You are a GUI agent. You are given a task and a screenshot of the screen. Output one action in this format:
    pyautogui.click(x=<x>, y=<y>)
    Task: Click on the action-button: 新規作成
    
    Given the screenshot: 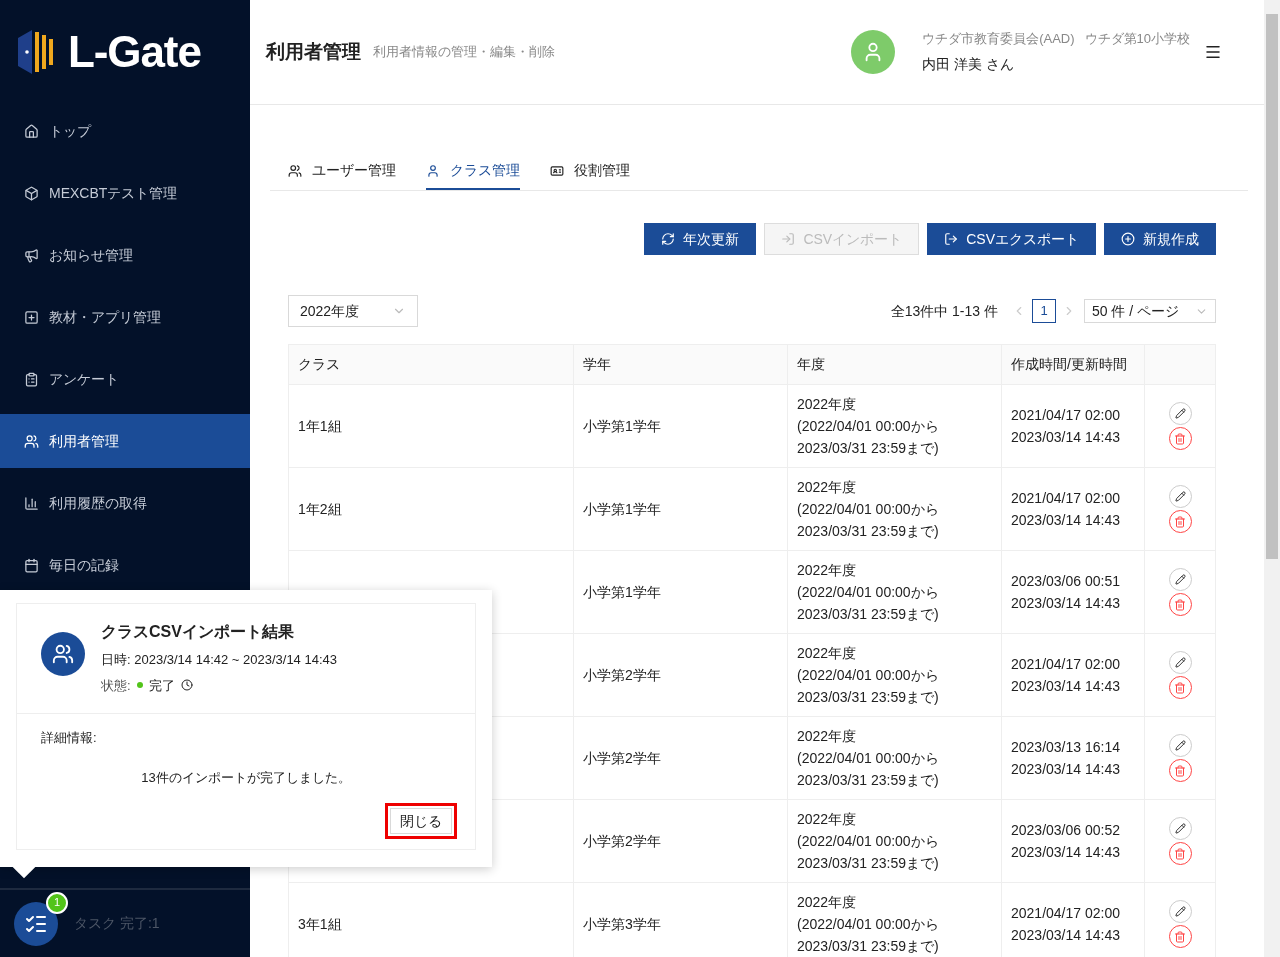 What is the action you would take?
    pyautogui.click(x=1160, y=239)
    